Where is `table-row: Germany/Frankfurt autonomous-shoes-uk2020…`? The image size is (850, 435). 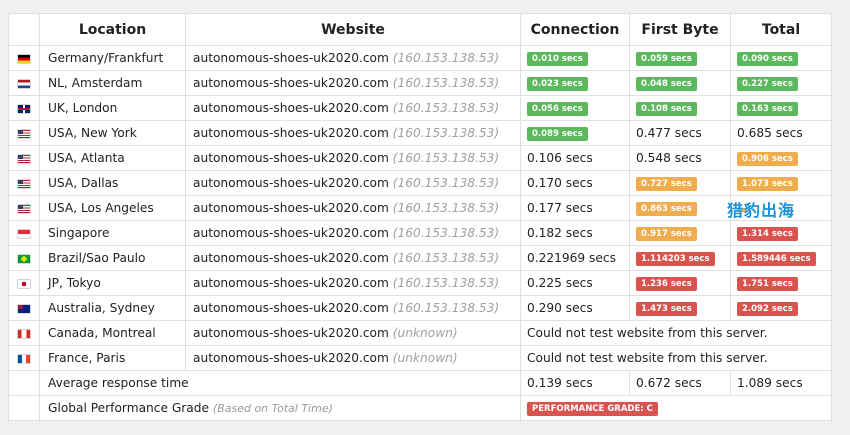 table-row: Germany/Frankfurt autonomous-shoes-uk2020… is located at coordinates (420, 58).